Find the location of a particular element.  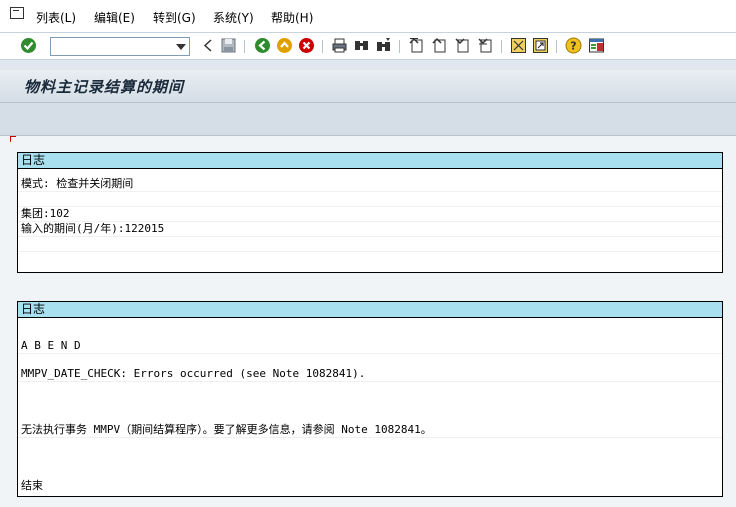

command-field is located at coordinates (120, 46).